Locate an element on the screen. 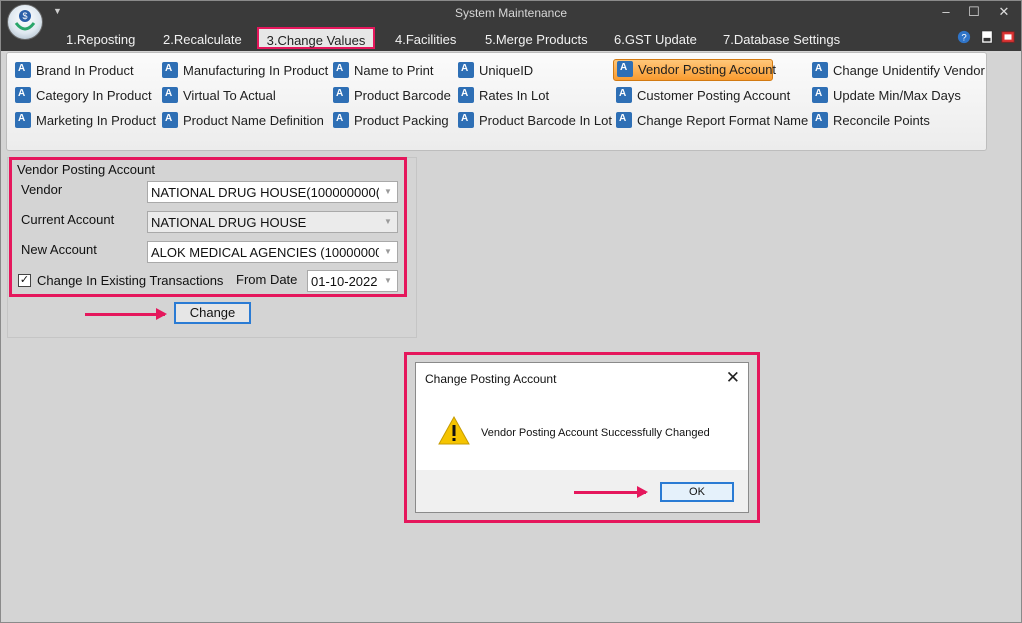  marketing-icon is located at coordinates (23, 120).